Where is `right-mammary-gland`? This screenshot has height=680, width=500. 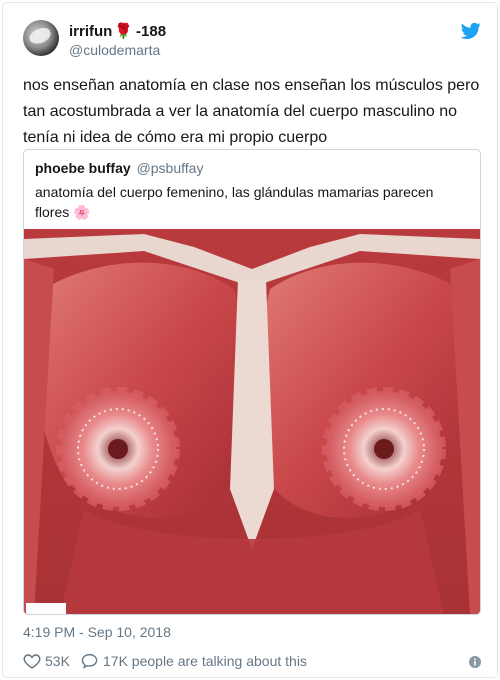 right-mammary-gland is located at coordinates (384, 449).